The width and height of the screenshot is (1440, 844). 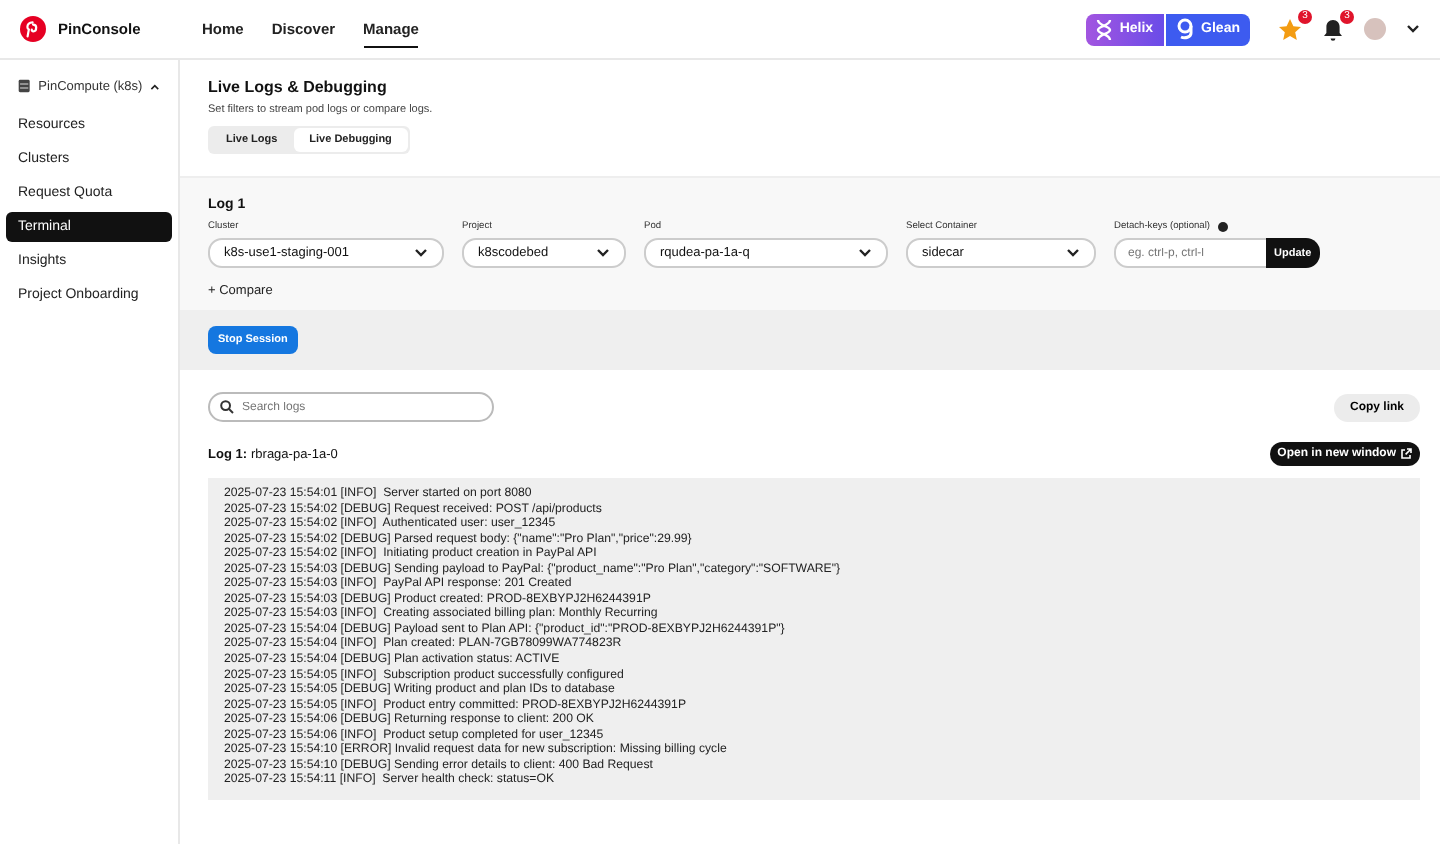 I want to click on page-title: Live Logs & Debugging, so click(x=298, y=87).